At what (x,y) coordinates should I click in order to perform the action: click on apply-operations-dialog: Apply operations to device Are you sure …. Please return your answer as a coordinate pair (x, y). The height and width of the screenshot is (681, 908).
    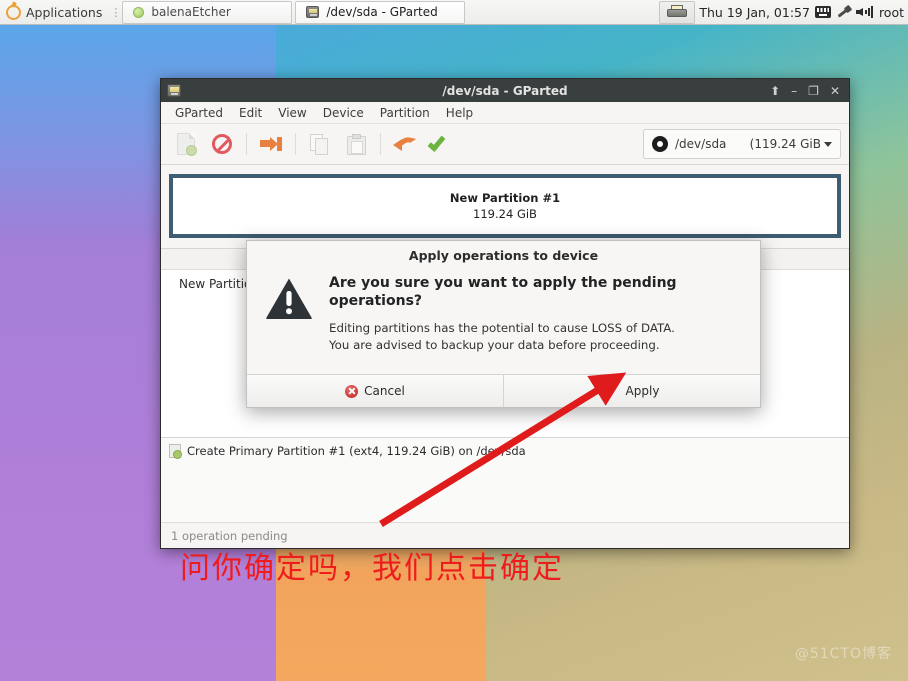
    Looking at the image, I should click on (503, 324).